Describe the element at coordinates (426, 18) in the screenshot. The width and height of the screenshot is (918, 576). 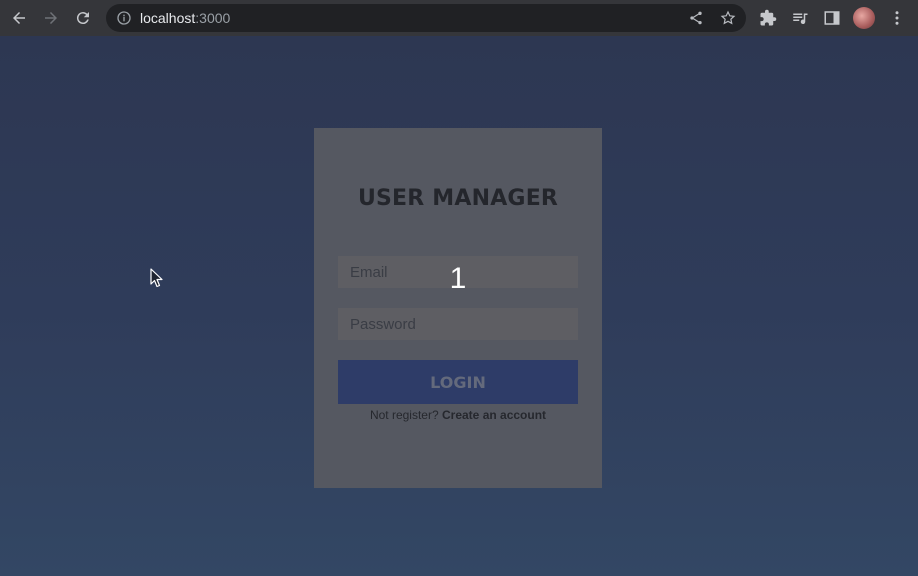
I see `address-bar: localhost:3000` at that location.